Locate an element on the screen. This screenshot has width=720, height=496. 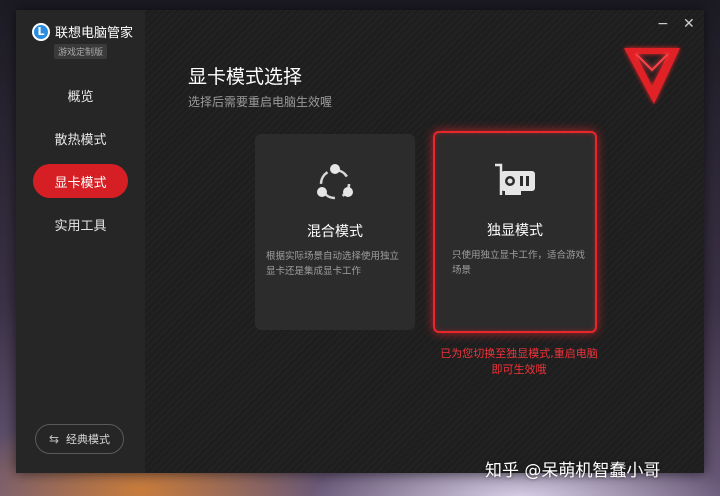
discrete-mode-card: 独显模式 只使用独立显卡工作，适合游戏场景 is located at coordinates (515, 232).